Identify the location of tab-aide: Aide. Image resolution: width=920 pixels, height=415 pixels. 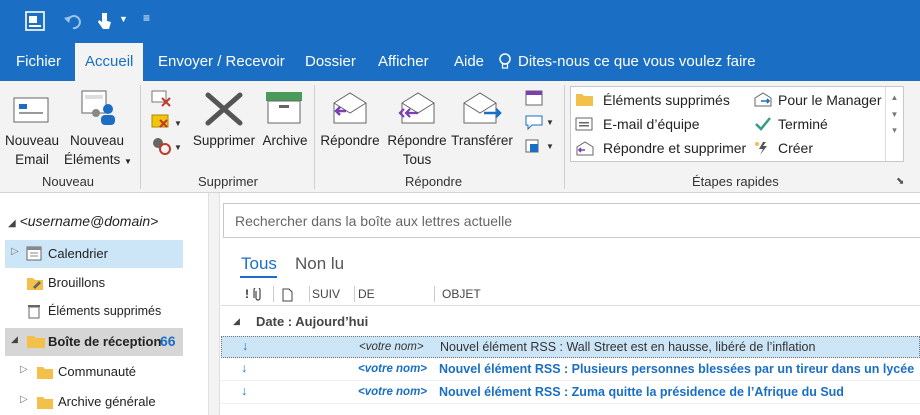
(469, 62).